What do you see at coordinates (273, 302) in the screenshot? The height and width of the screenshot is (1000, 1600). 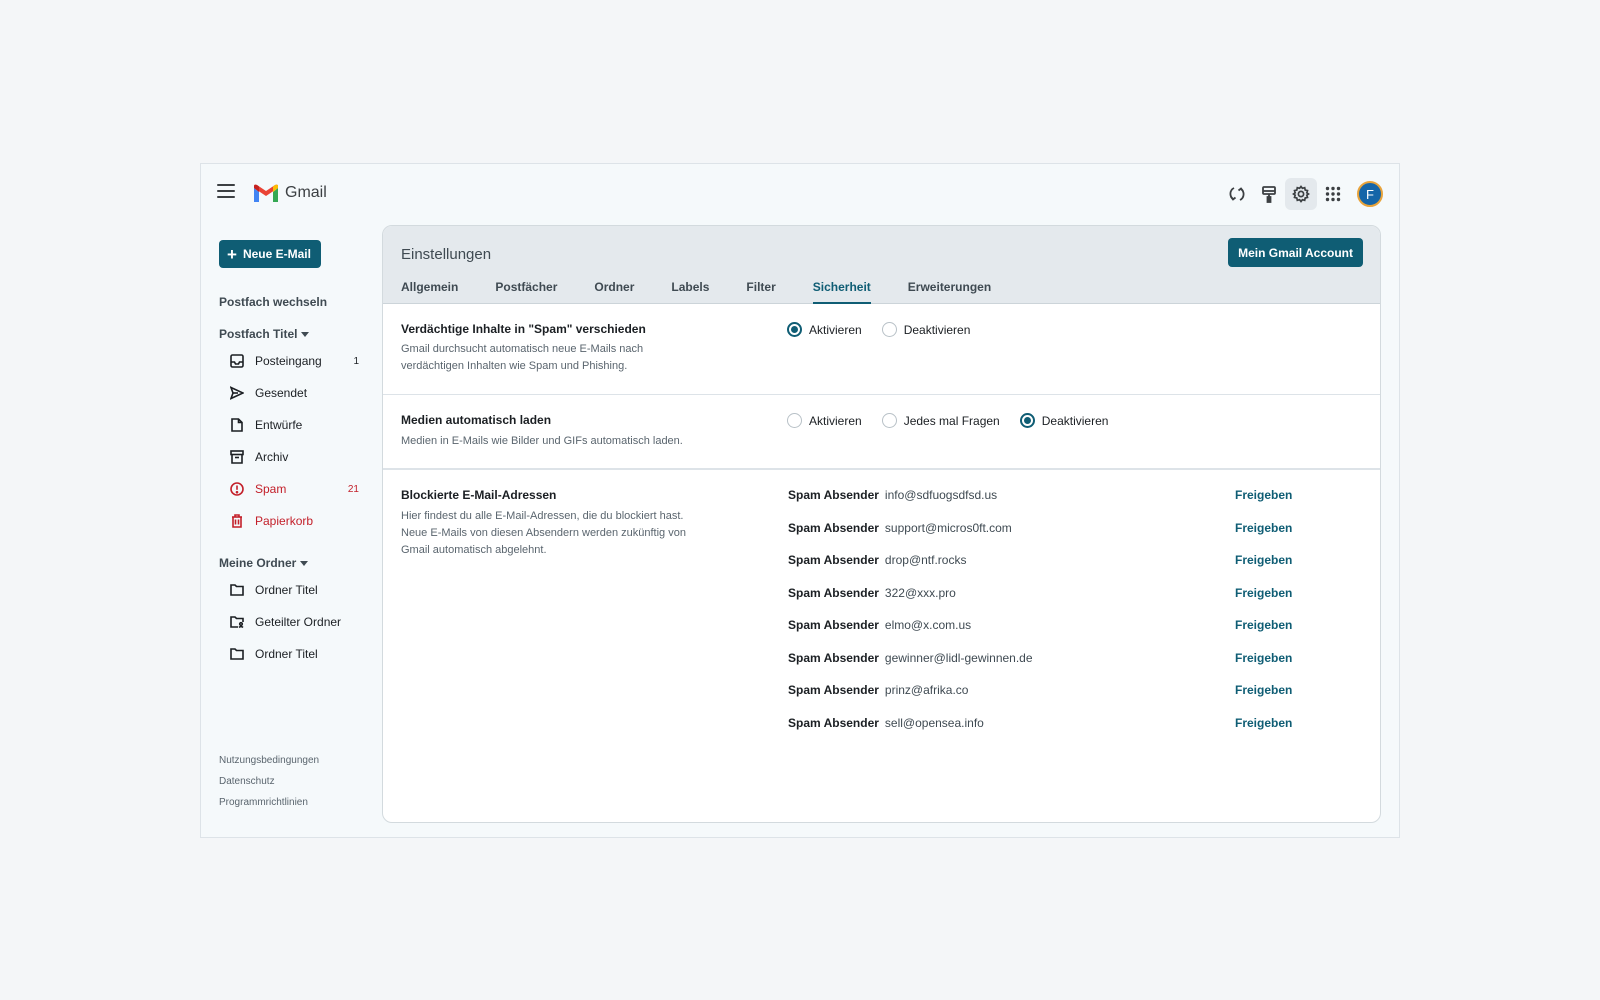 I see `switch-mailbox-link: Postfach wechseln` at bounding box center [273, 302].